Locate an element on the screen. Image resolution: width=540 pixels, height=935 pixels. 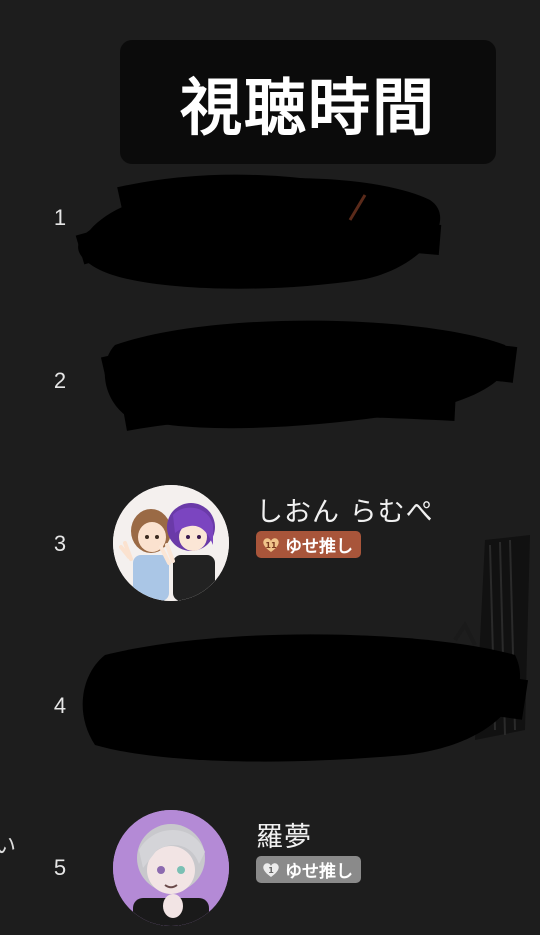
heart-icon: 11 is located at coordinates (271, 545).